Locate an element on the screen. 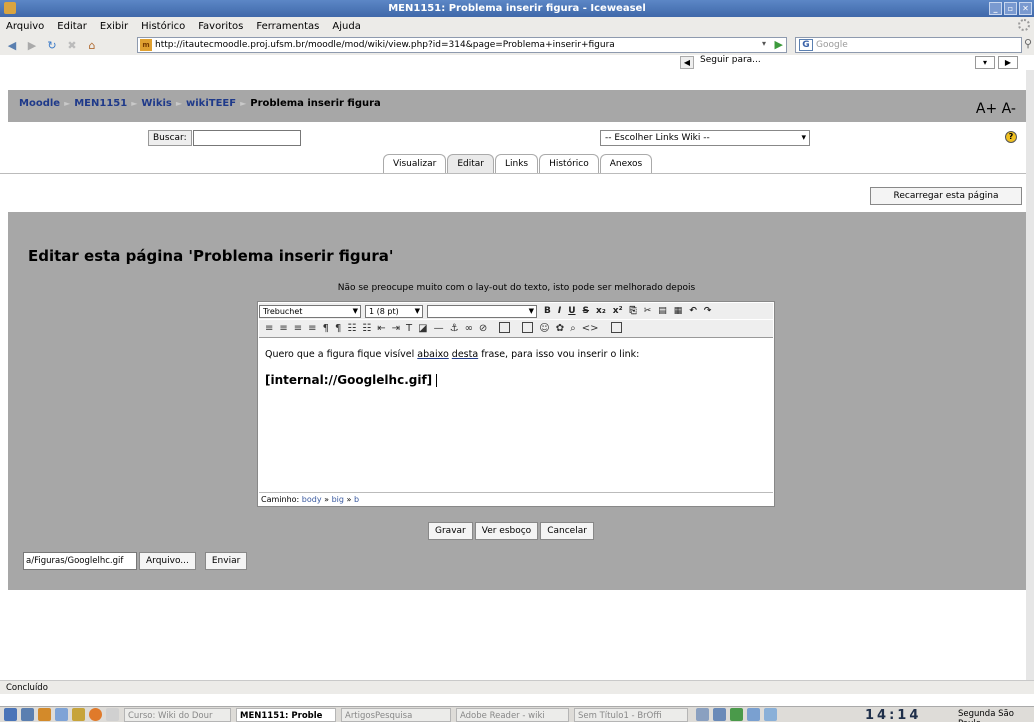 The width and height of the screenshot is (1034, 722). ver-esboco-button: Ver esboço is located at coordinates (506, 531).